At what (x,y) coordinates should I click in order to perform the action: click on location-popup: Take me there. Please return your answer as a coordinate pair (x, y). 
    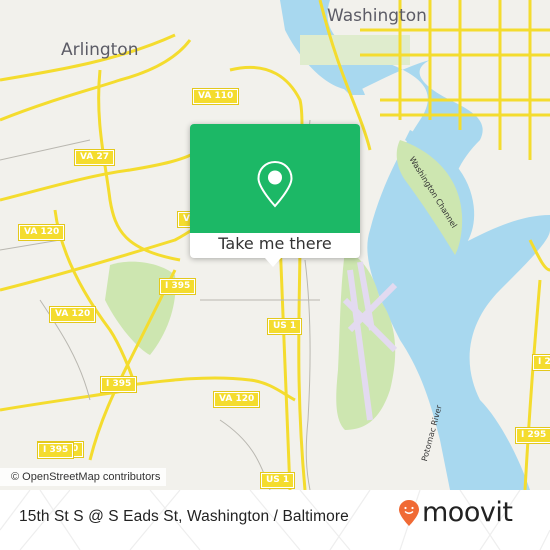
    Looking at the image, I should click on (275, 195).